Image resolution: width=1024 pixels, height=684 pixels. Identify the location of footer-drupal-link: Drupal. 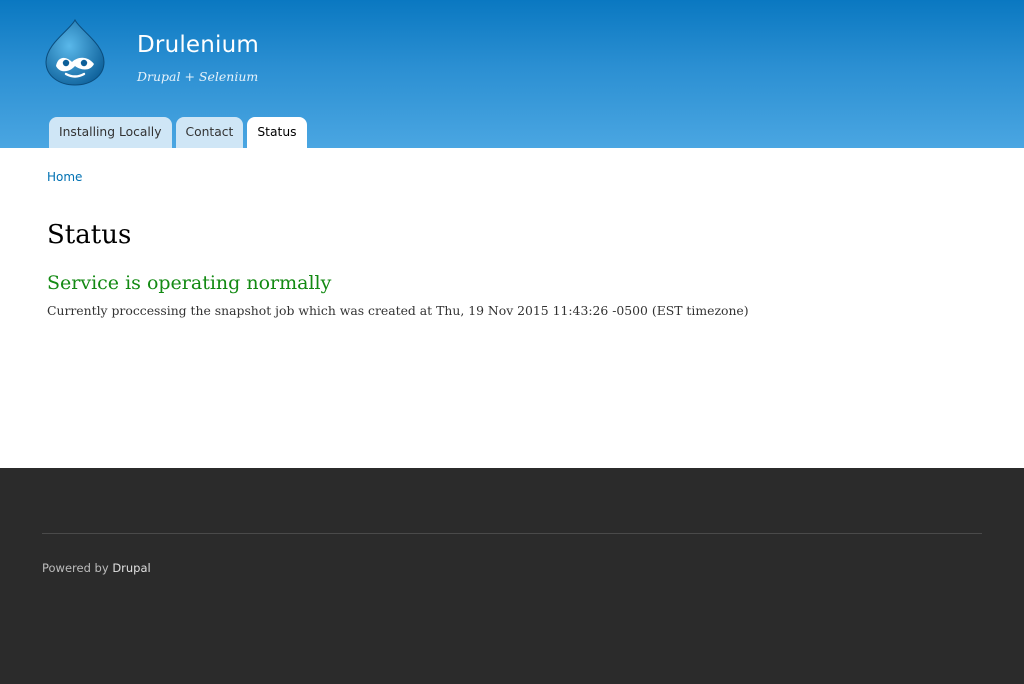
(131, 568).